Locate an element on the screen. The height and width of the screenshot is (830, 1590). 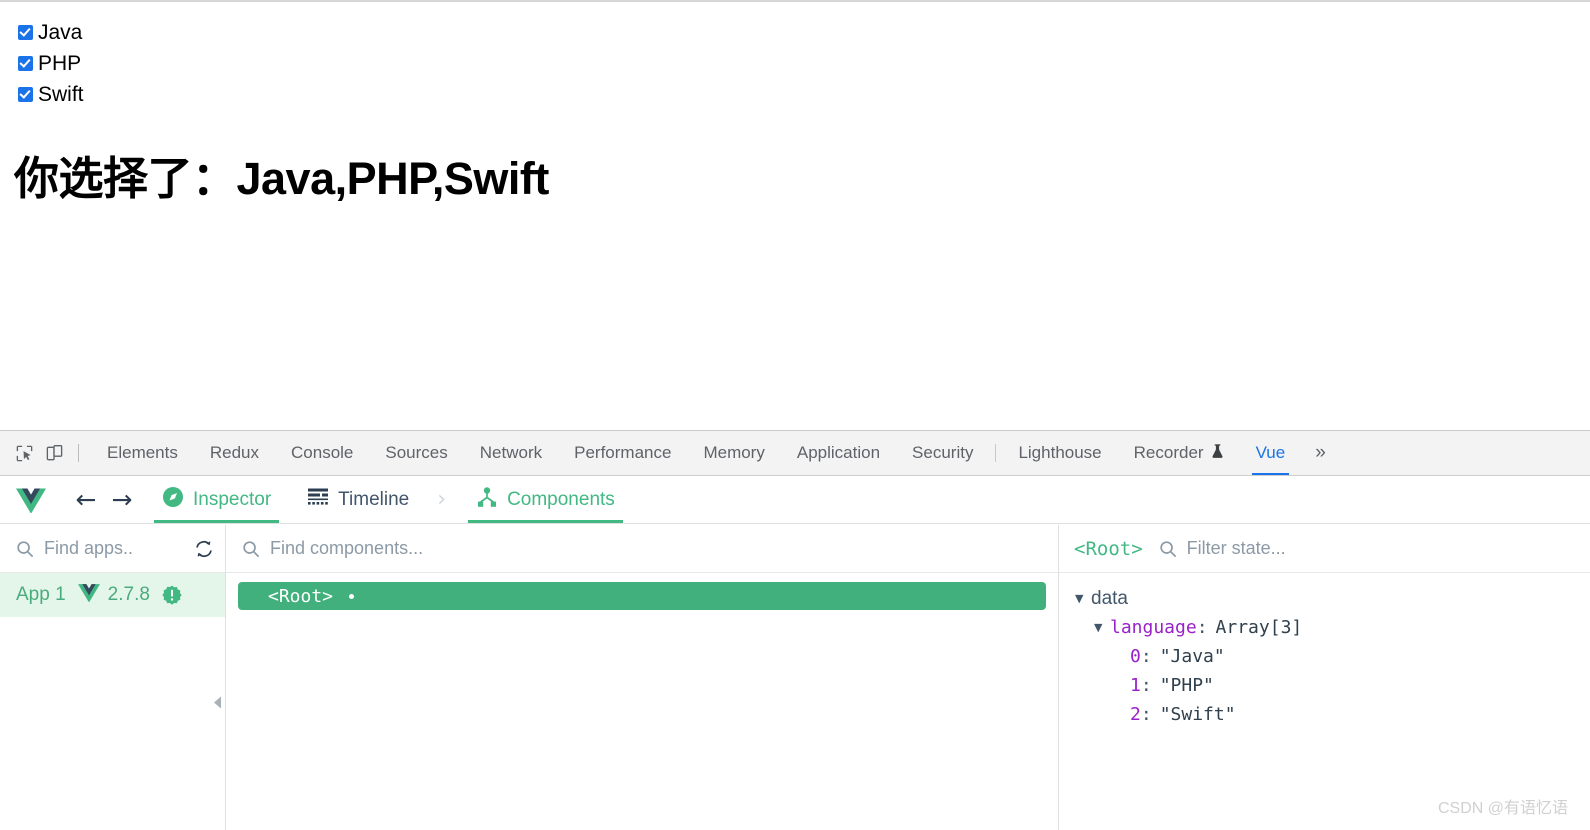
state-array-item: 1 : "PHP" is located at coordinates (1332, 685).